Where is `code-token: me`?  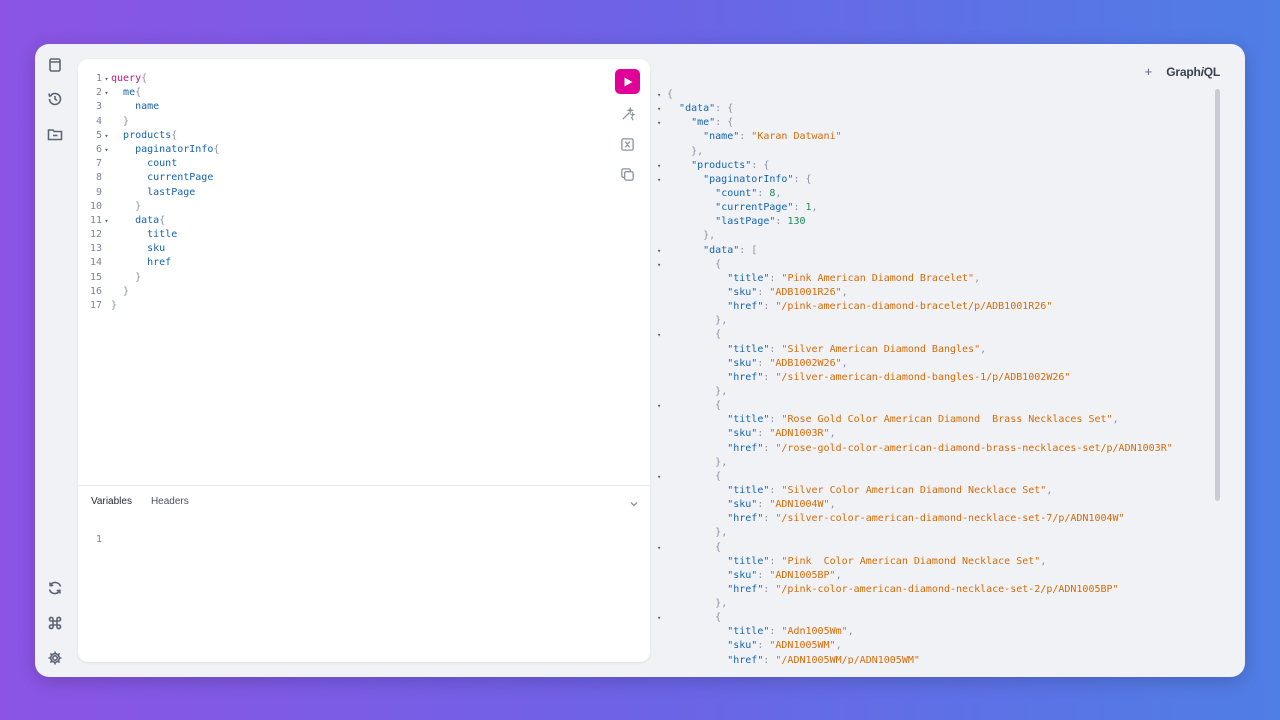
code-token: me is located at coordinates (129, 93).